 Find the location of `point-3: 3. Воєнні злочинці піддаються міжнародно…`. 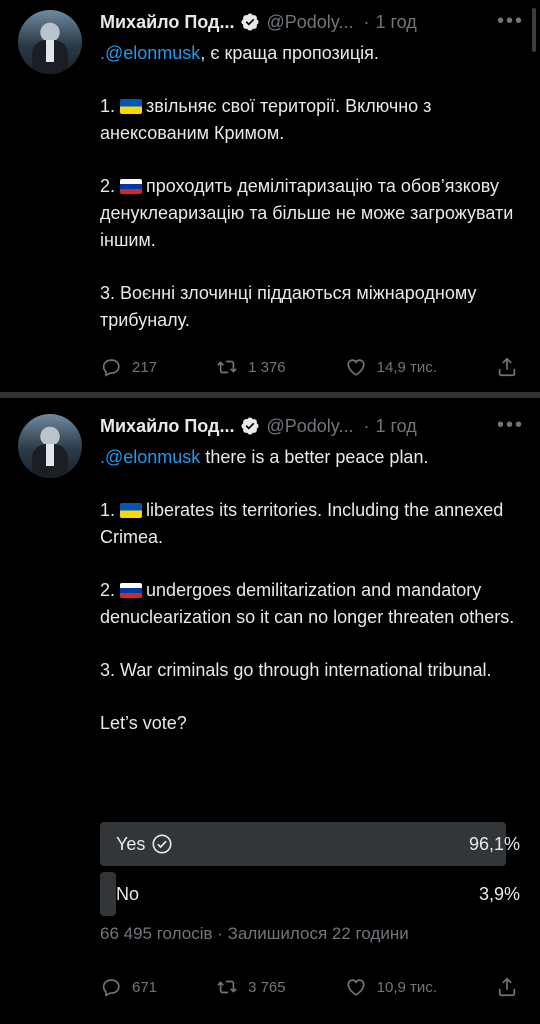

point-3: 3. Воєнні злочинці піддаються міжнародно… is located at coordinates (288, 306).